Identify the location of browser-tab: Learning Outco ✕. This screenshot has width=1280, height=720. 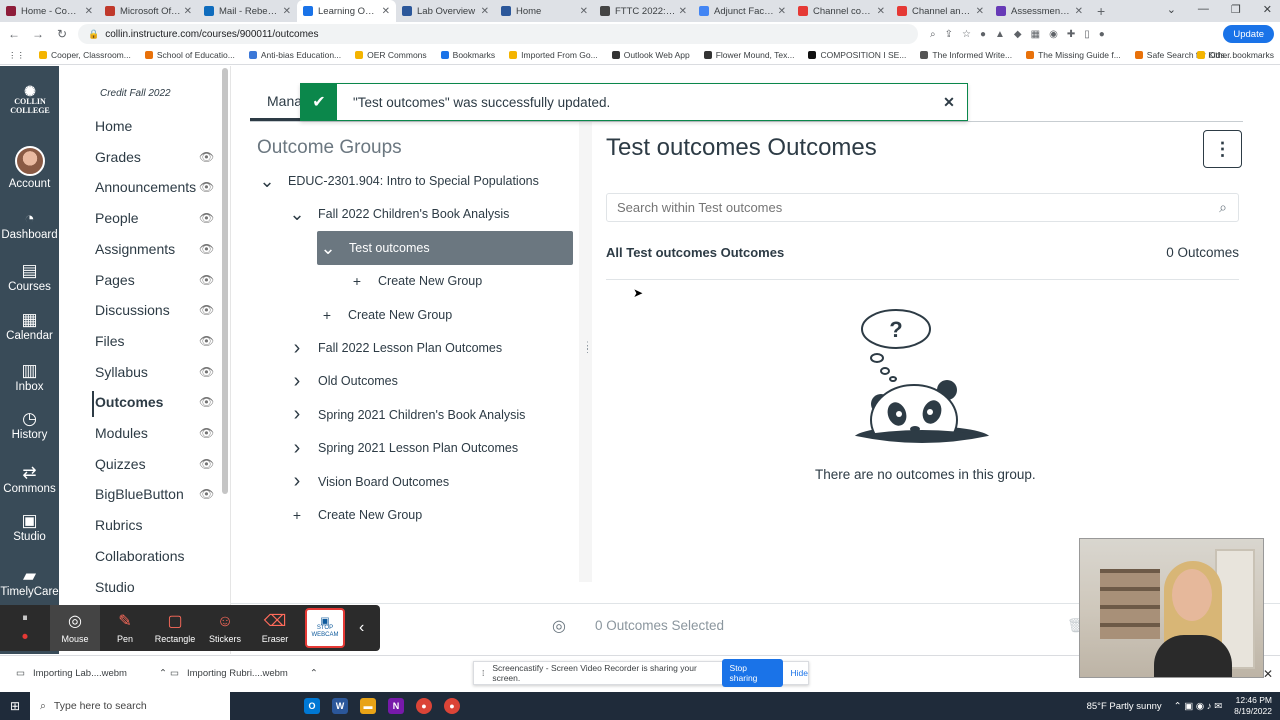
(346, 11).